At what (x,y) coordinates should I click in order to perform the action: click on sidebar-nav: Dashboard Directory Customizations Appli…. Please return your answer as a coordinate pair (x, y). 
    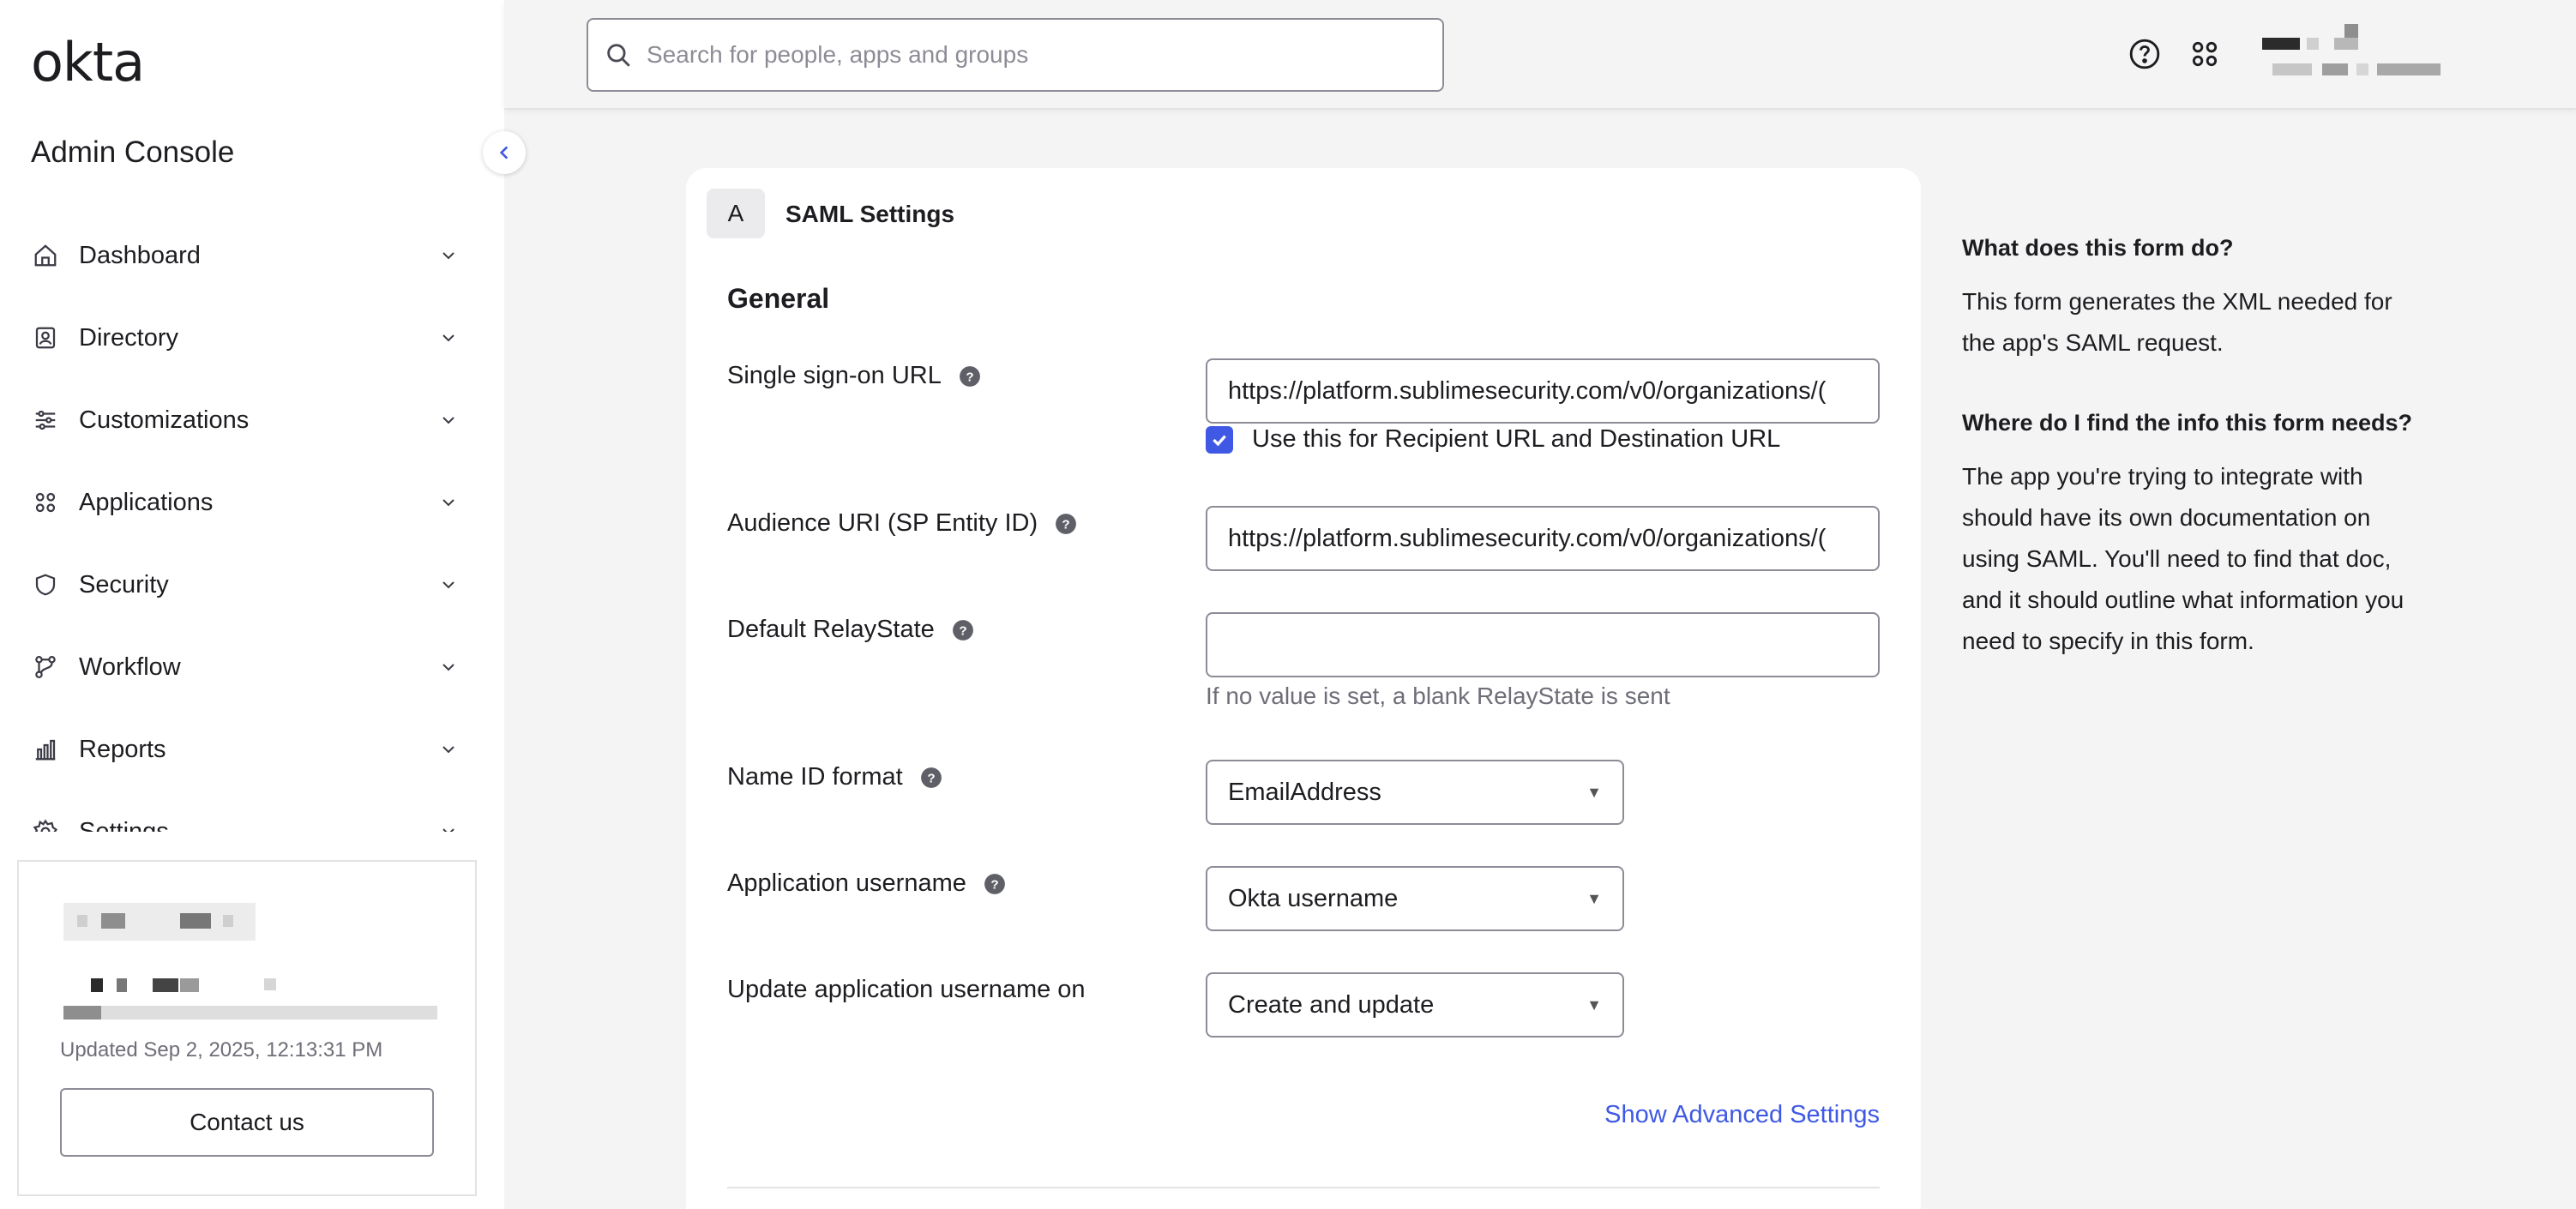
    Looking at the image, I should click on (252, 523).